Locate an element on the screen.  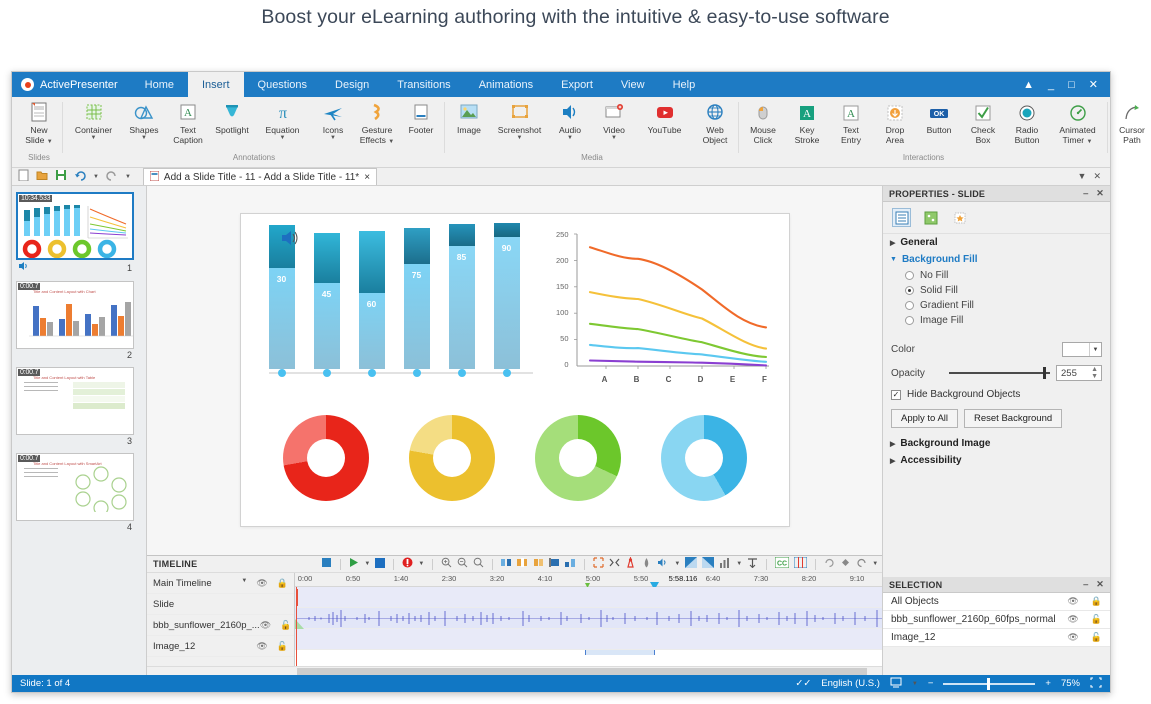
donut-chart-row is located at coordinates (515, 458).